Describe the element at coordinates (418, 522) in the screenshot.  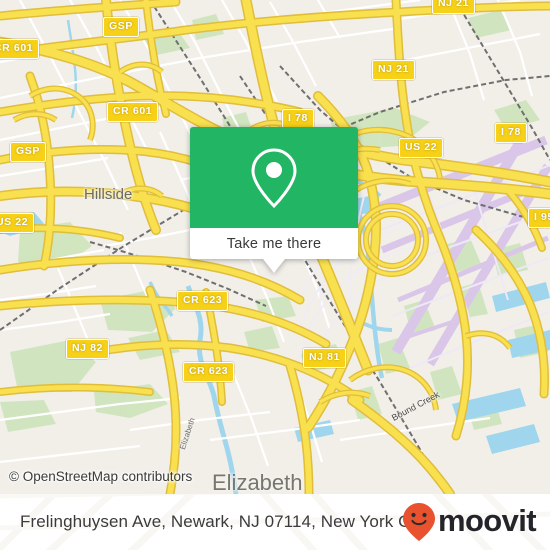
I see `moovit-pin-smiley-icon` at that location.